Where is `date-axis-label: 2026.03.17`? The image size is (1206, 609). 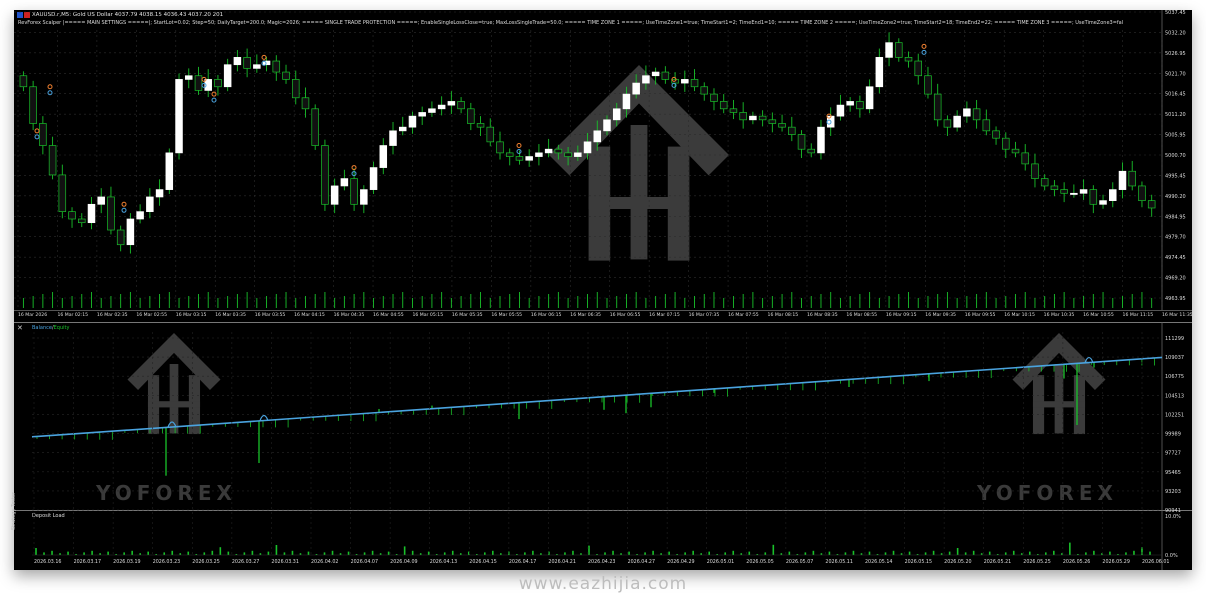
date-axis-label: 2026.03.17 is located at coordinates (87, 562).